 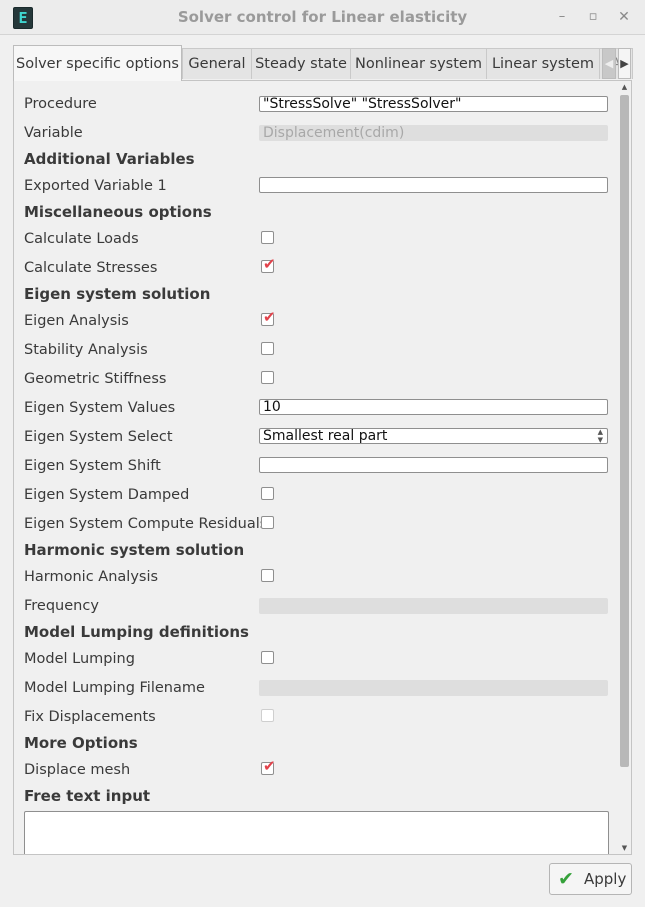 I want to click on check-icon: ✔, so click(x=566, y=879).